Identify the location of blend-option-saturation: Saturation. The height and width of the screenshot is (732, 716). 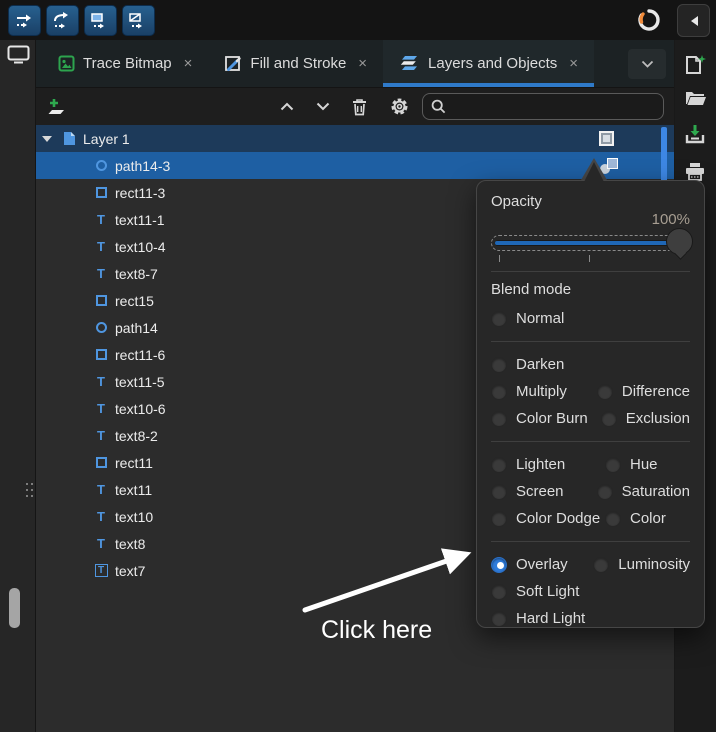
(643, 491).